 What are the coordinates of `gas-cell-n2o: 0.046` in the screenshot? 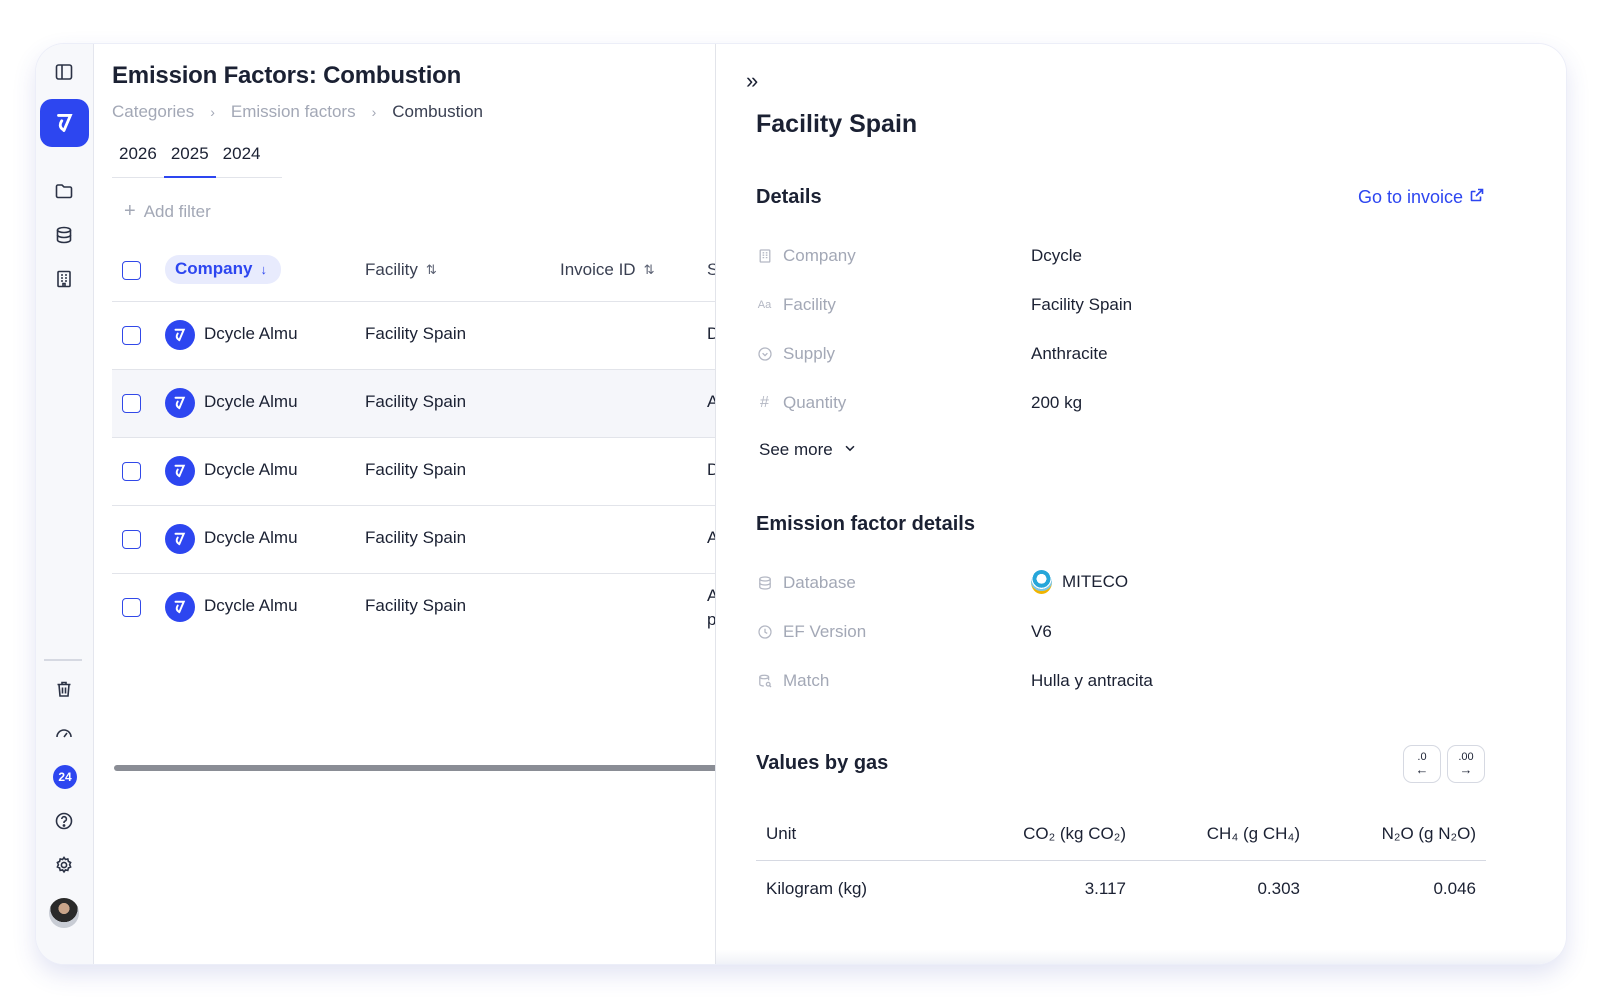 It's located at (1454, 888).